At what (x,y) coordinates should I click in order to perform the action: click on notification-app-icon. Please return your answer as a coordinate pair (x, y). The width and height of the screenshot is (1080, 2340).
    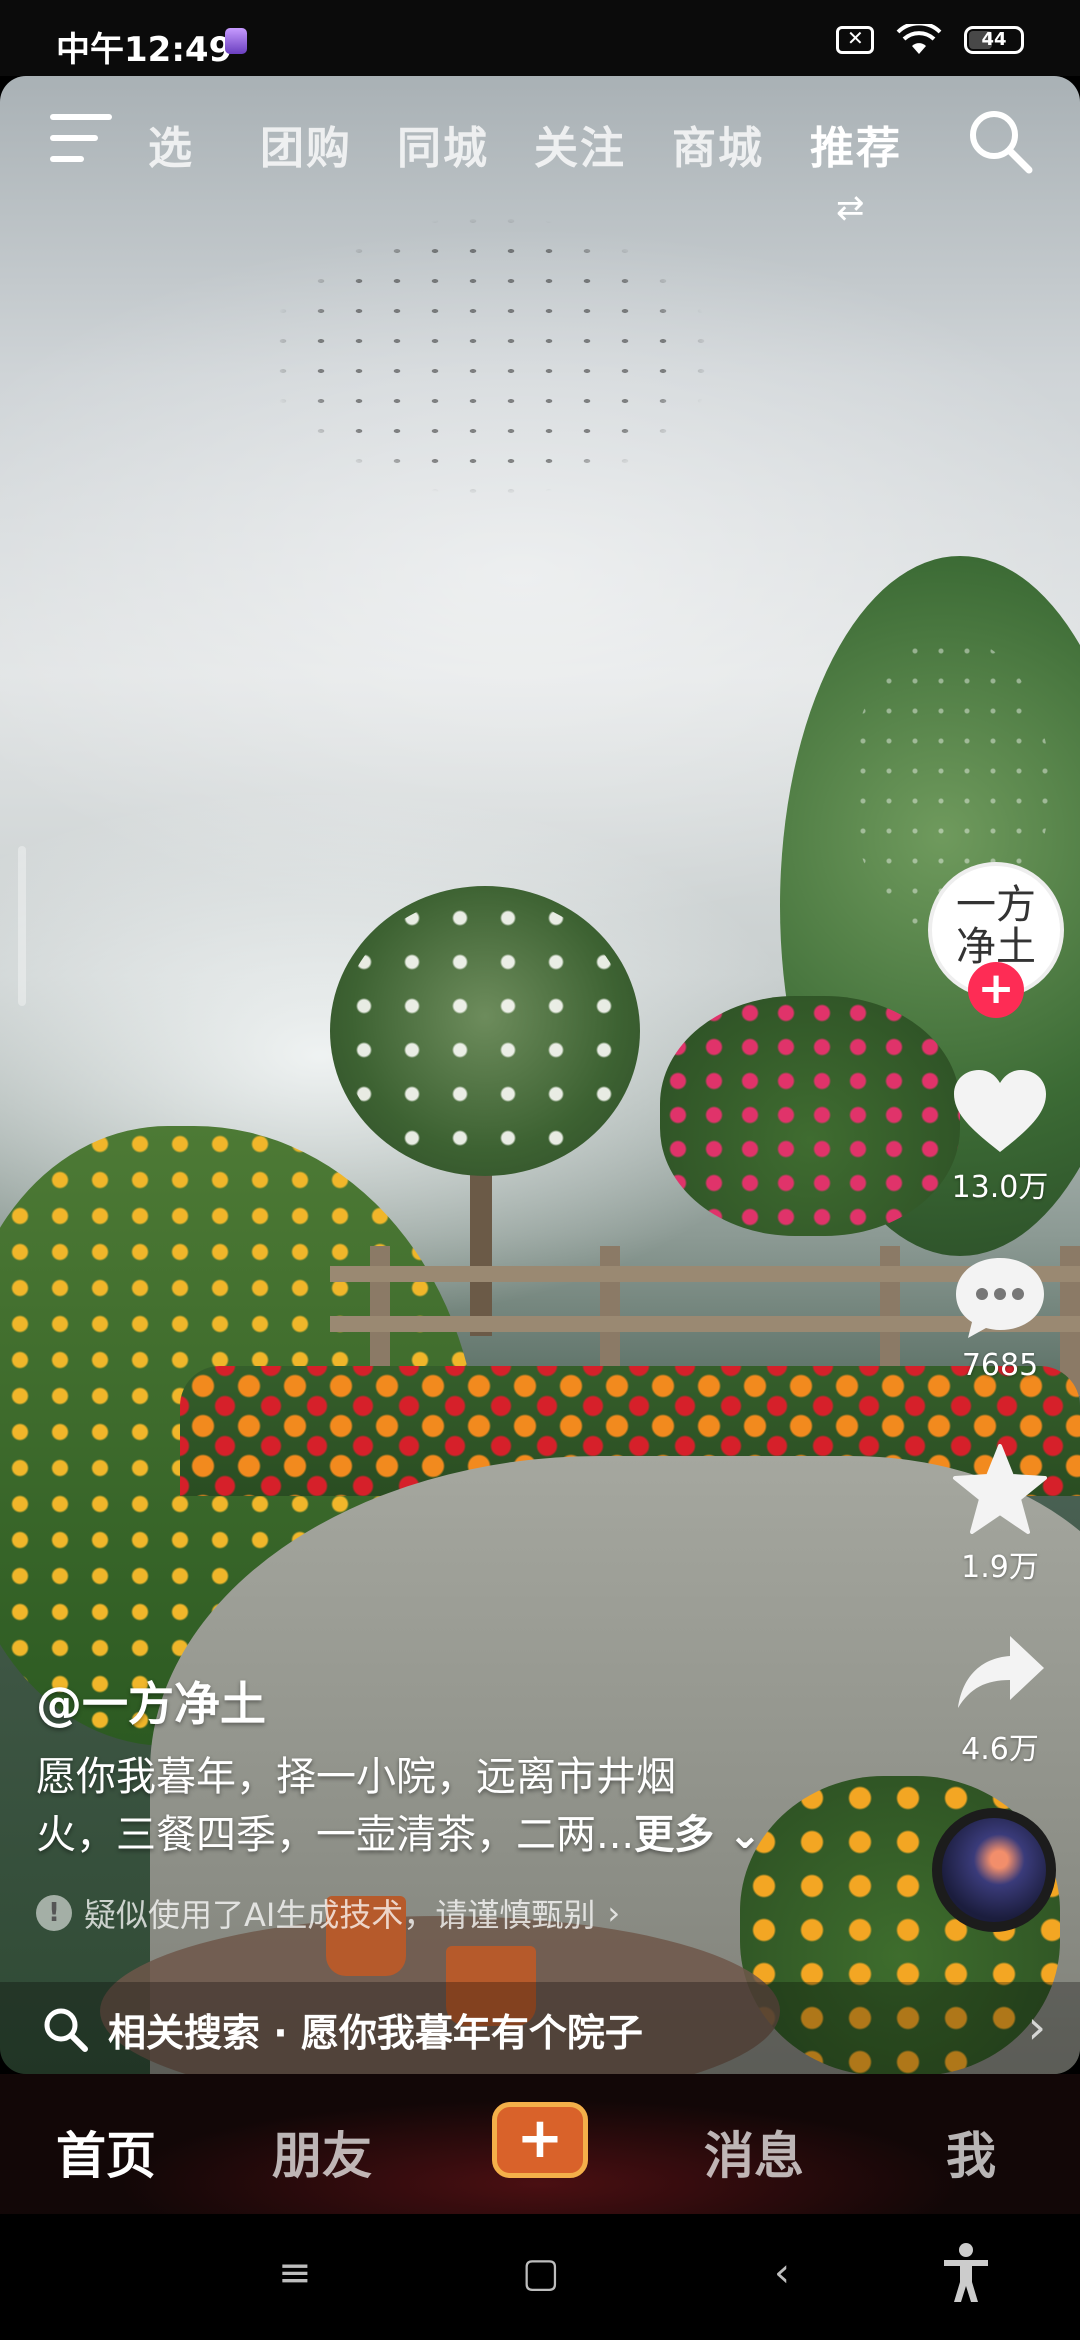
    Looking at the image, I should click on (236, 41).